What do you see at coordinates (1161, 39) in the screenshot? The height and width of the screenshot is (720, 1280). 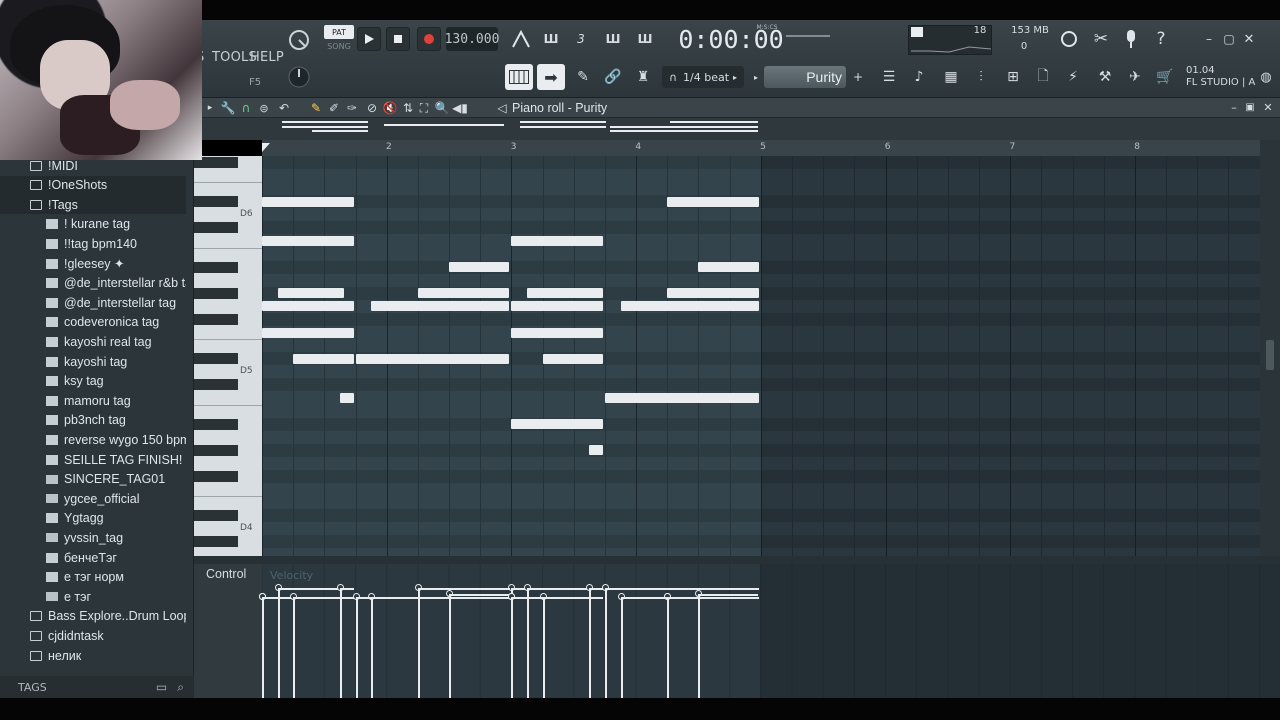 I see `help-icon: ?` at bounding box center [1161, 39].